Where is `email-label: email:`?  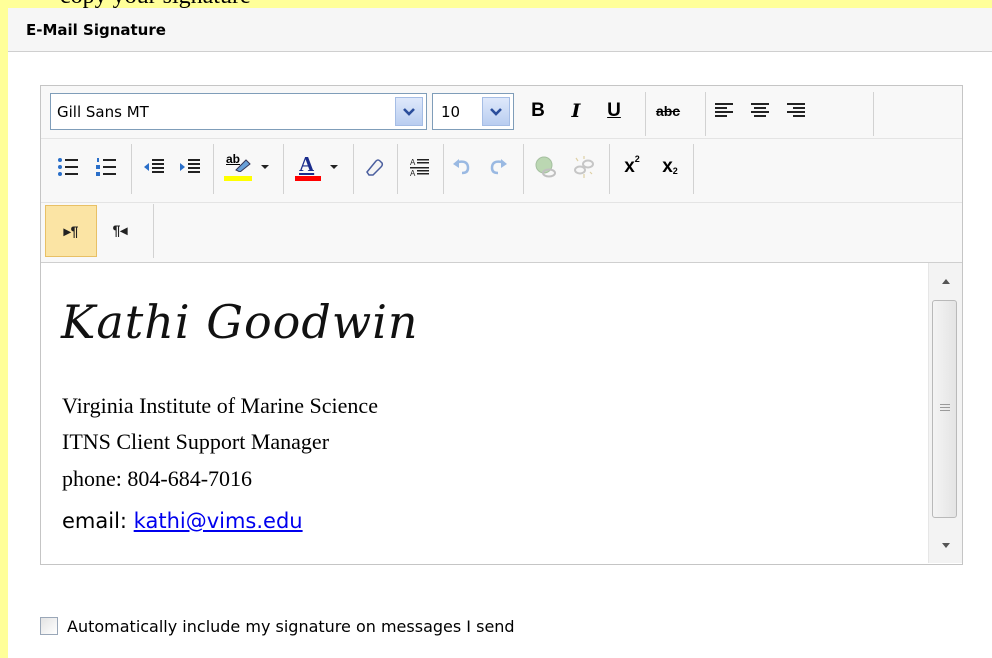 email-label: email: is located at coordinates (98, 521).